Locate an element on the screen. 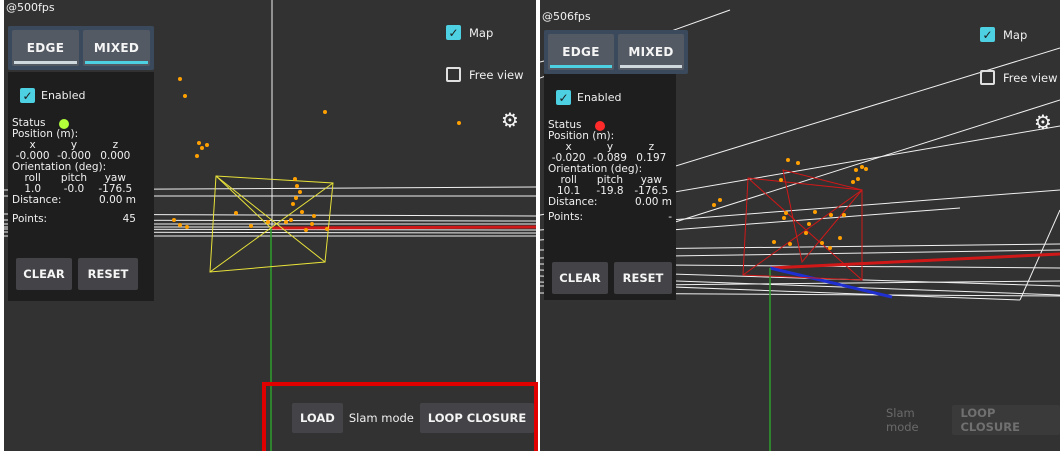  camera-frustum is located at coordinates (802, 225).